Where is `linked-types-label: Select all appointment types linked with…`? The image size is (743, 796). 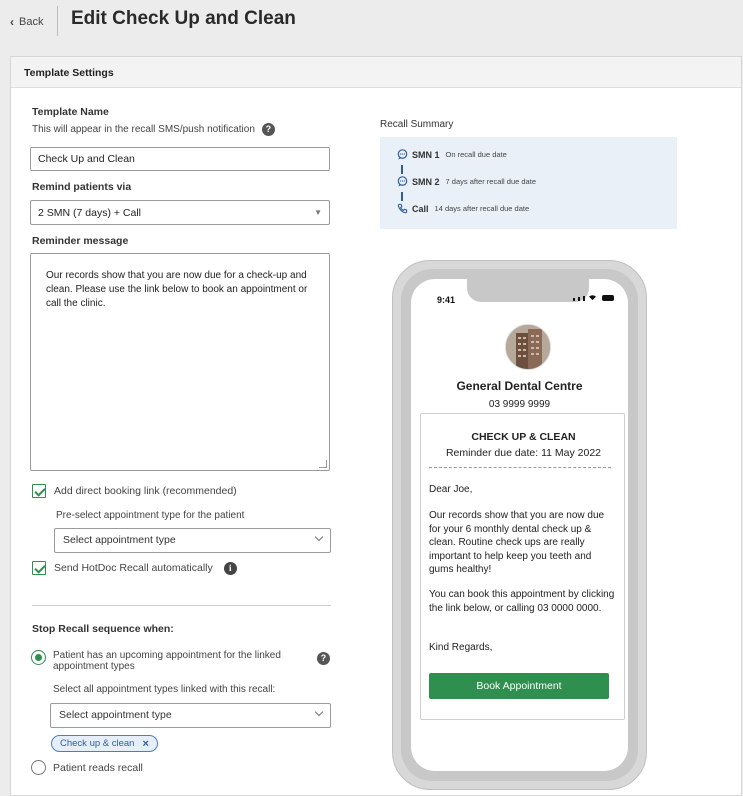 linked-types-label: Select all appointment types linked with… is located at coordinates (164, 689).